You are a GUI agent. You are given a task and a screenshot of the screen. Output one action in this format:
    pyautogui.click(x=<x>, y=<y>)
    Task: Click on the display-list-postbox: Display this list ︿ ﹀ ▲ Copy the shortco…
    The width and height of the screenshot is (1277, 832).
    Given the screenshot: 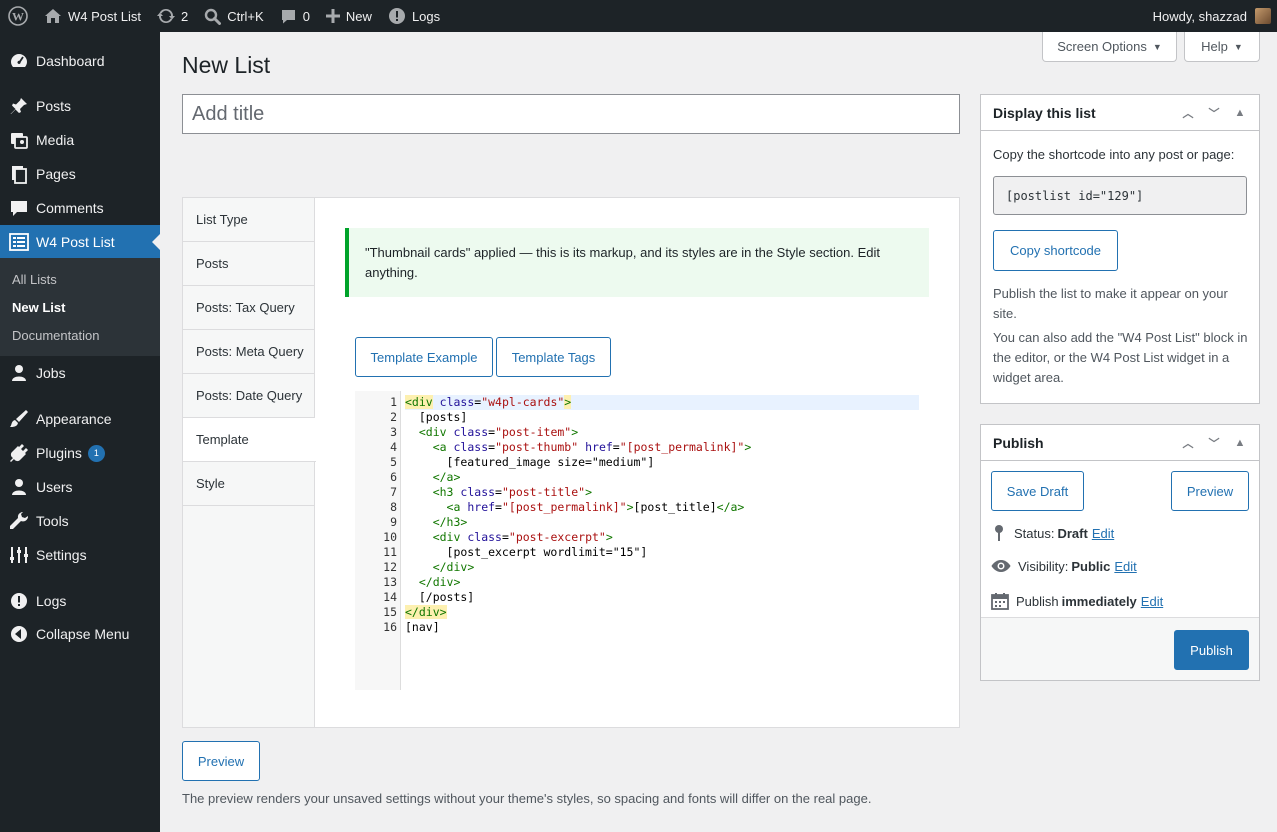 What is the action you would take?
    pyautogui.click(x=1120, y=249)
    